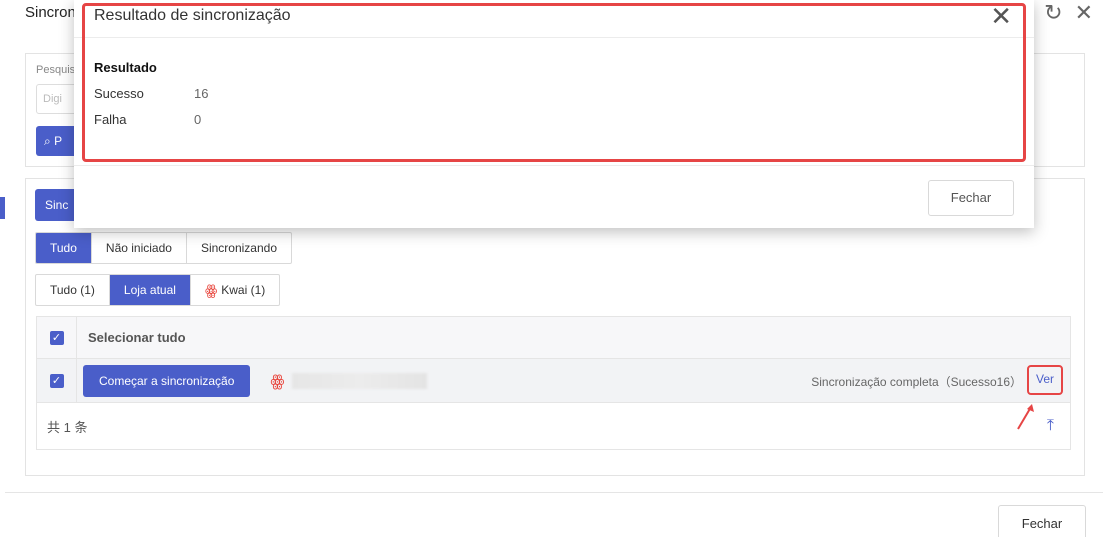 The width and height of the screenshot is (1103, 537). Describe the element at coordinates (1025, 417) in the screenshot. I see `annotation-arrow` at that location.